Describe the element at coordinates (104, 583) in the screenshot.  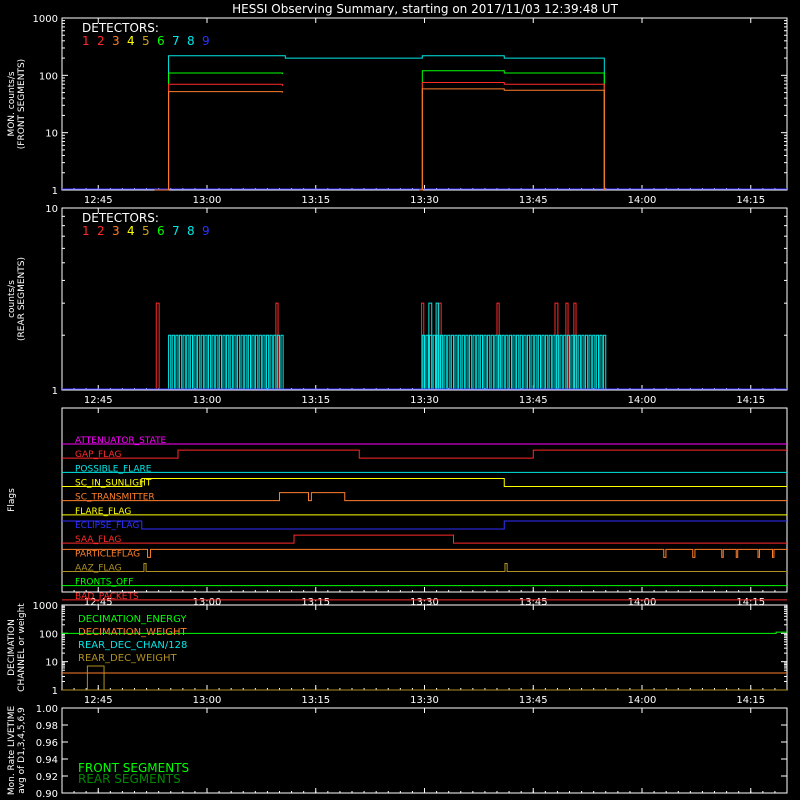
I see `flag-label: FRONTS_OFF` at that location.